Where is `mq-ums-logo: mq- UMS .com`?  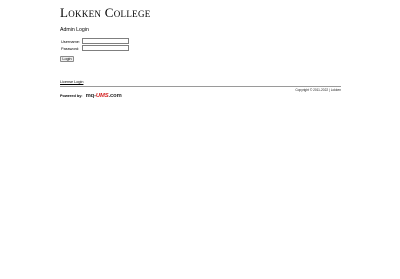 mq-ums-logo: mq- UMS .com is located at coordinates (104, 96).